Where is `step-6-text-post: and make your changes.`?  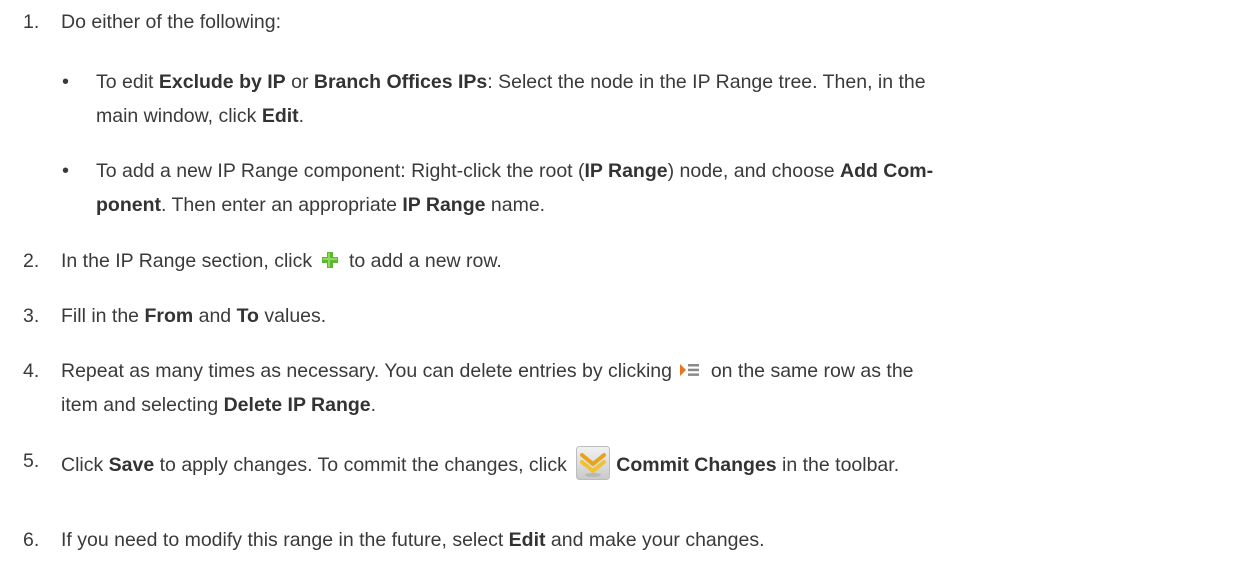
step-6-text-post: and make your changes. is located at coordinates (655, 540).